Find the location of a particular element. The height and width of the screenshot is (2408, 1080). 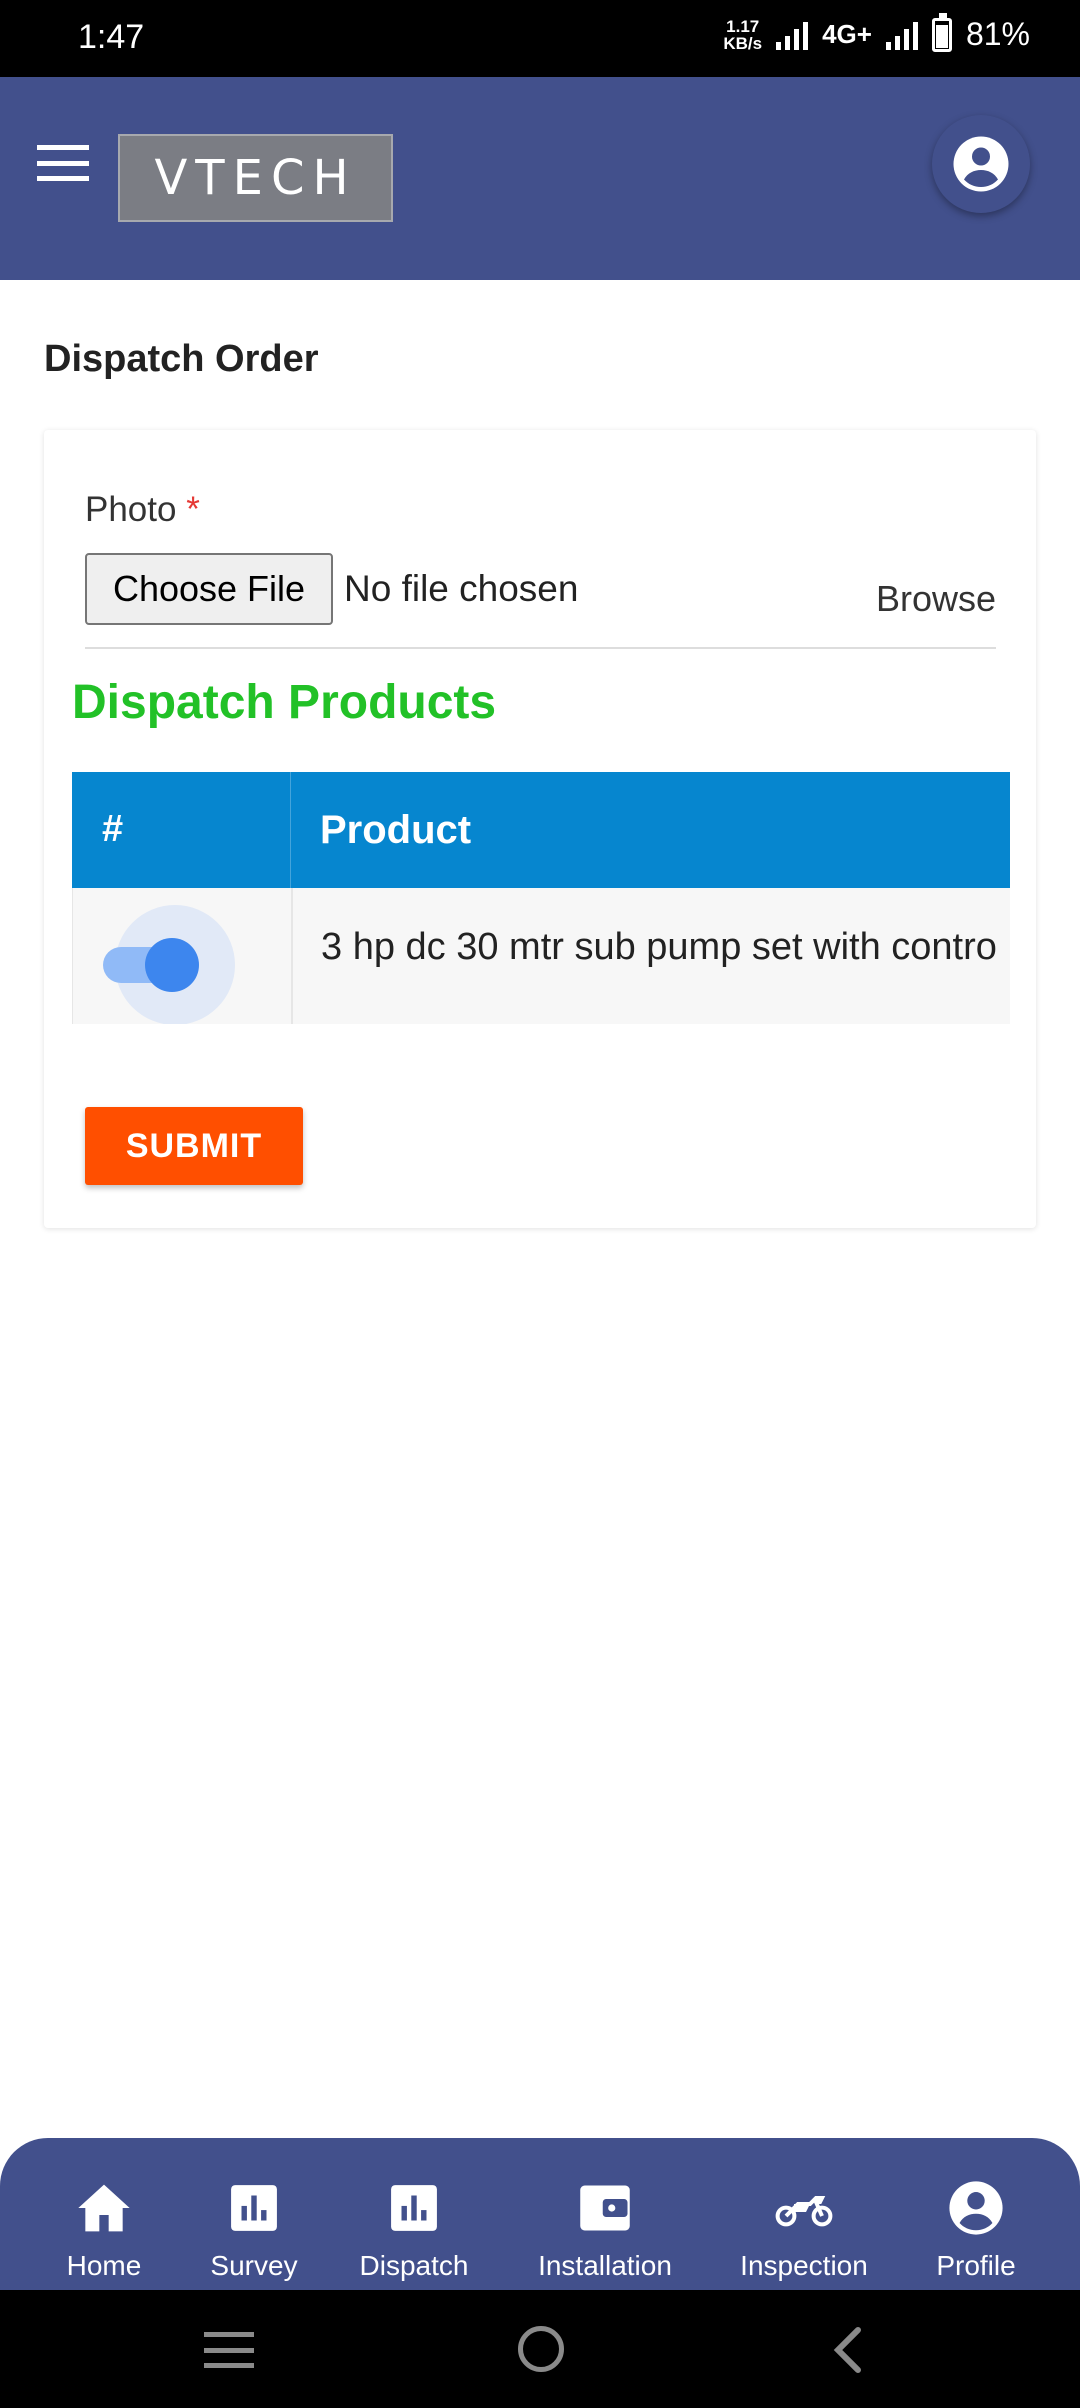

nav-item-survey: Survey is located at coordinates (254, 2214).